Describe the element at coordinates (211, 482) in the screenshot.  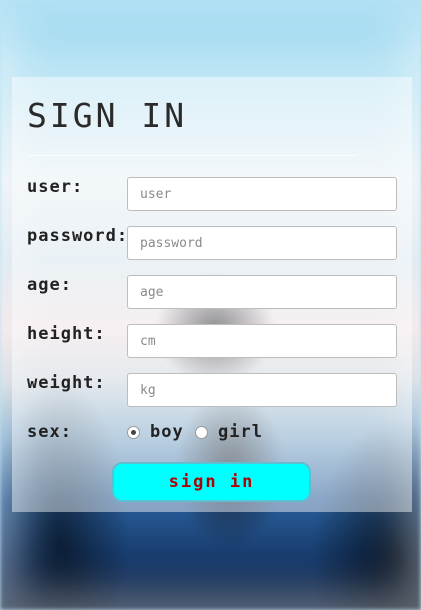
I see `sign-in-button: sign in` at that location.